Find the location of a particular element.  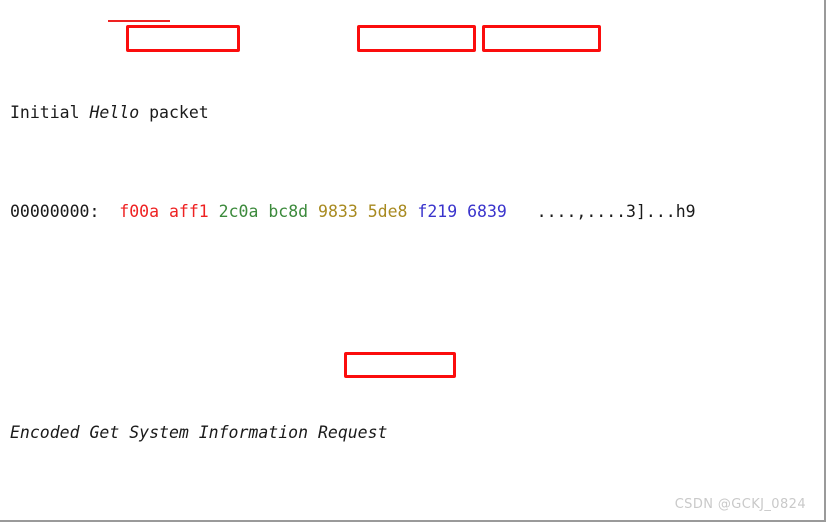

hex-group-1: aff1 is located at coordinates (188, 211).